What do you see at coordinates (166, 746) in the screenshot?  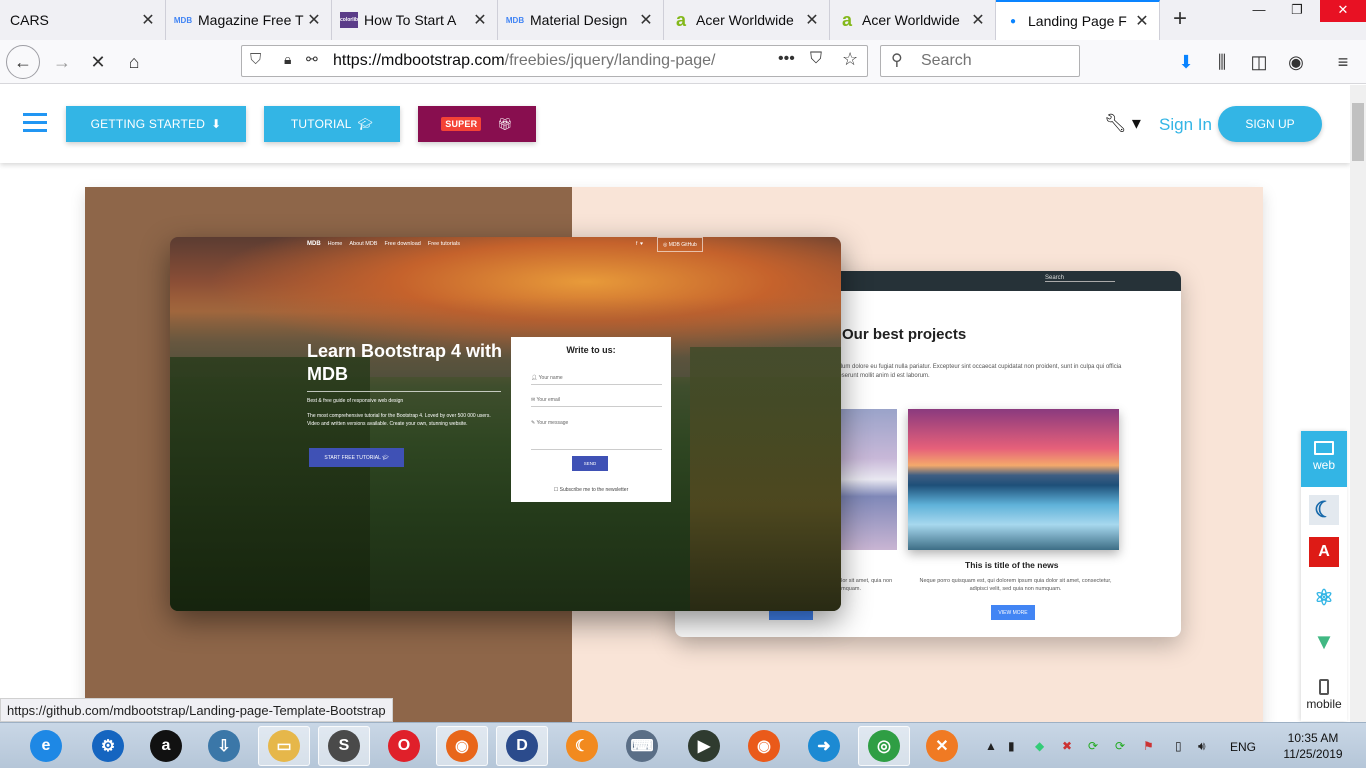 I see `amazon-taskbar-button: a` at bounding box center [166, 746].